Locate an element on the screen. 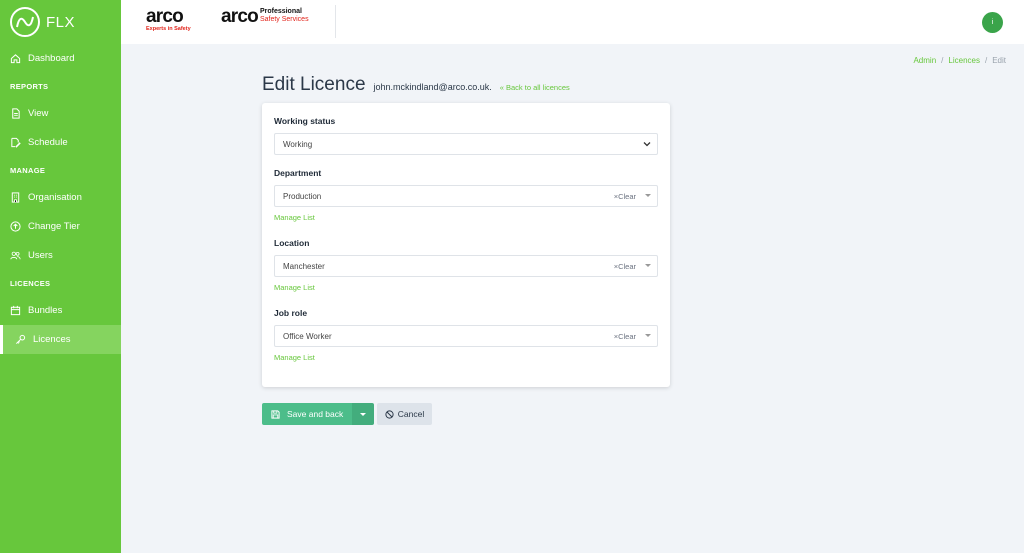  breadcrumb-admin: Admin is located at coordinates (924, 60).